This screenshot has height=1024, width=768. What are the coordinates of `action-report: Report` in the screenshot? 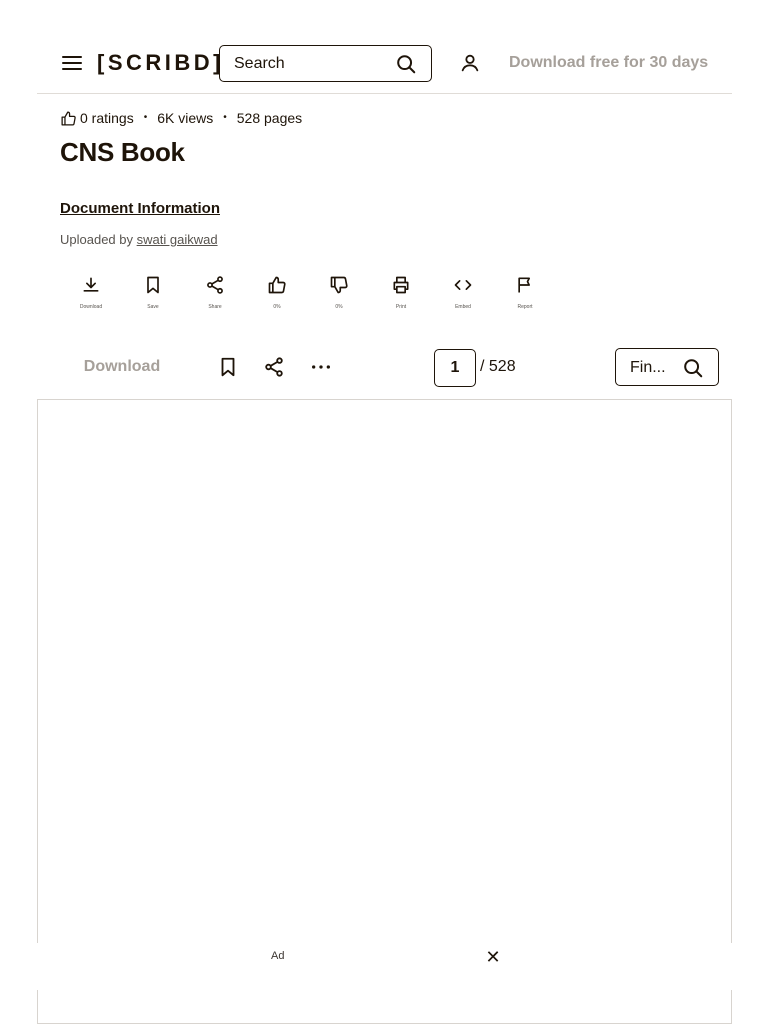 It's located at (525, 292).